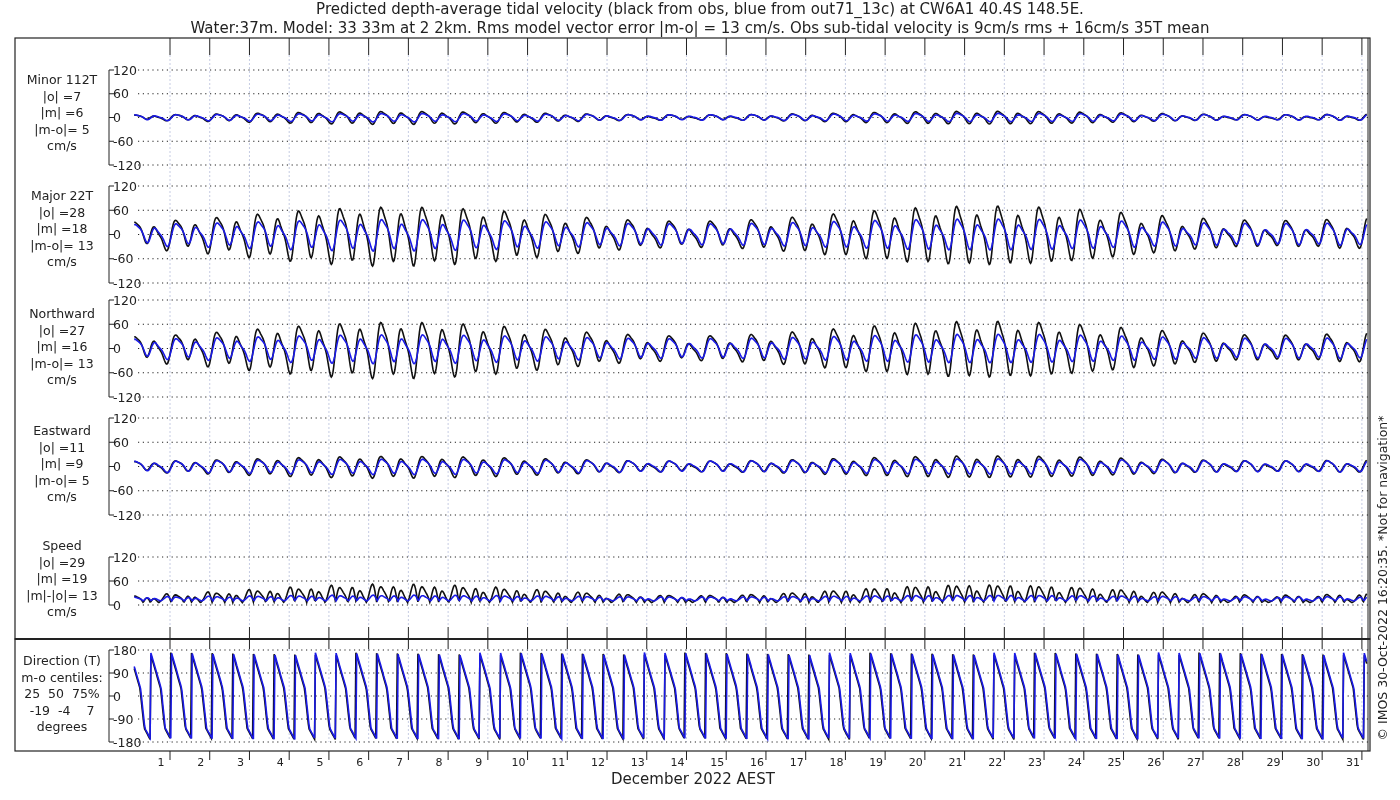 This screenshot has width=1400, height=800. What do you see at coordinates (955, 762) in the screenshot?
I see `x-tick-label: 21` at bounding box center [955, 762].